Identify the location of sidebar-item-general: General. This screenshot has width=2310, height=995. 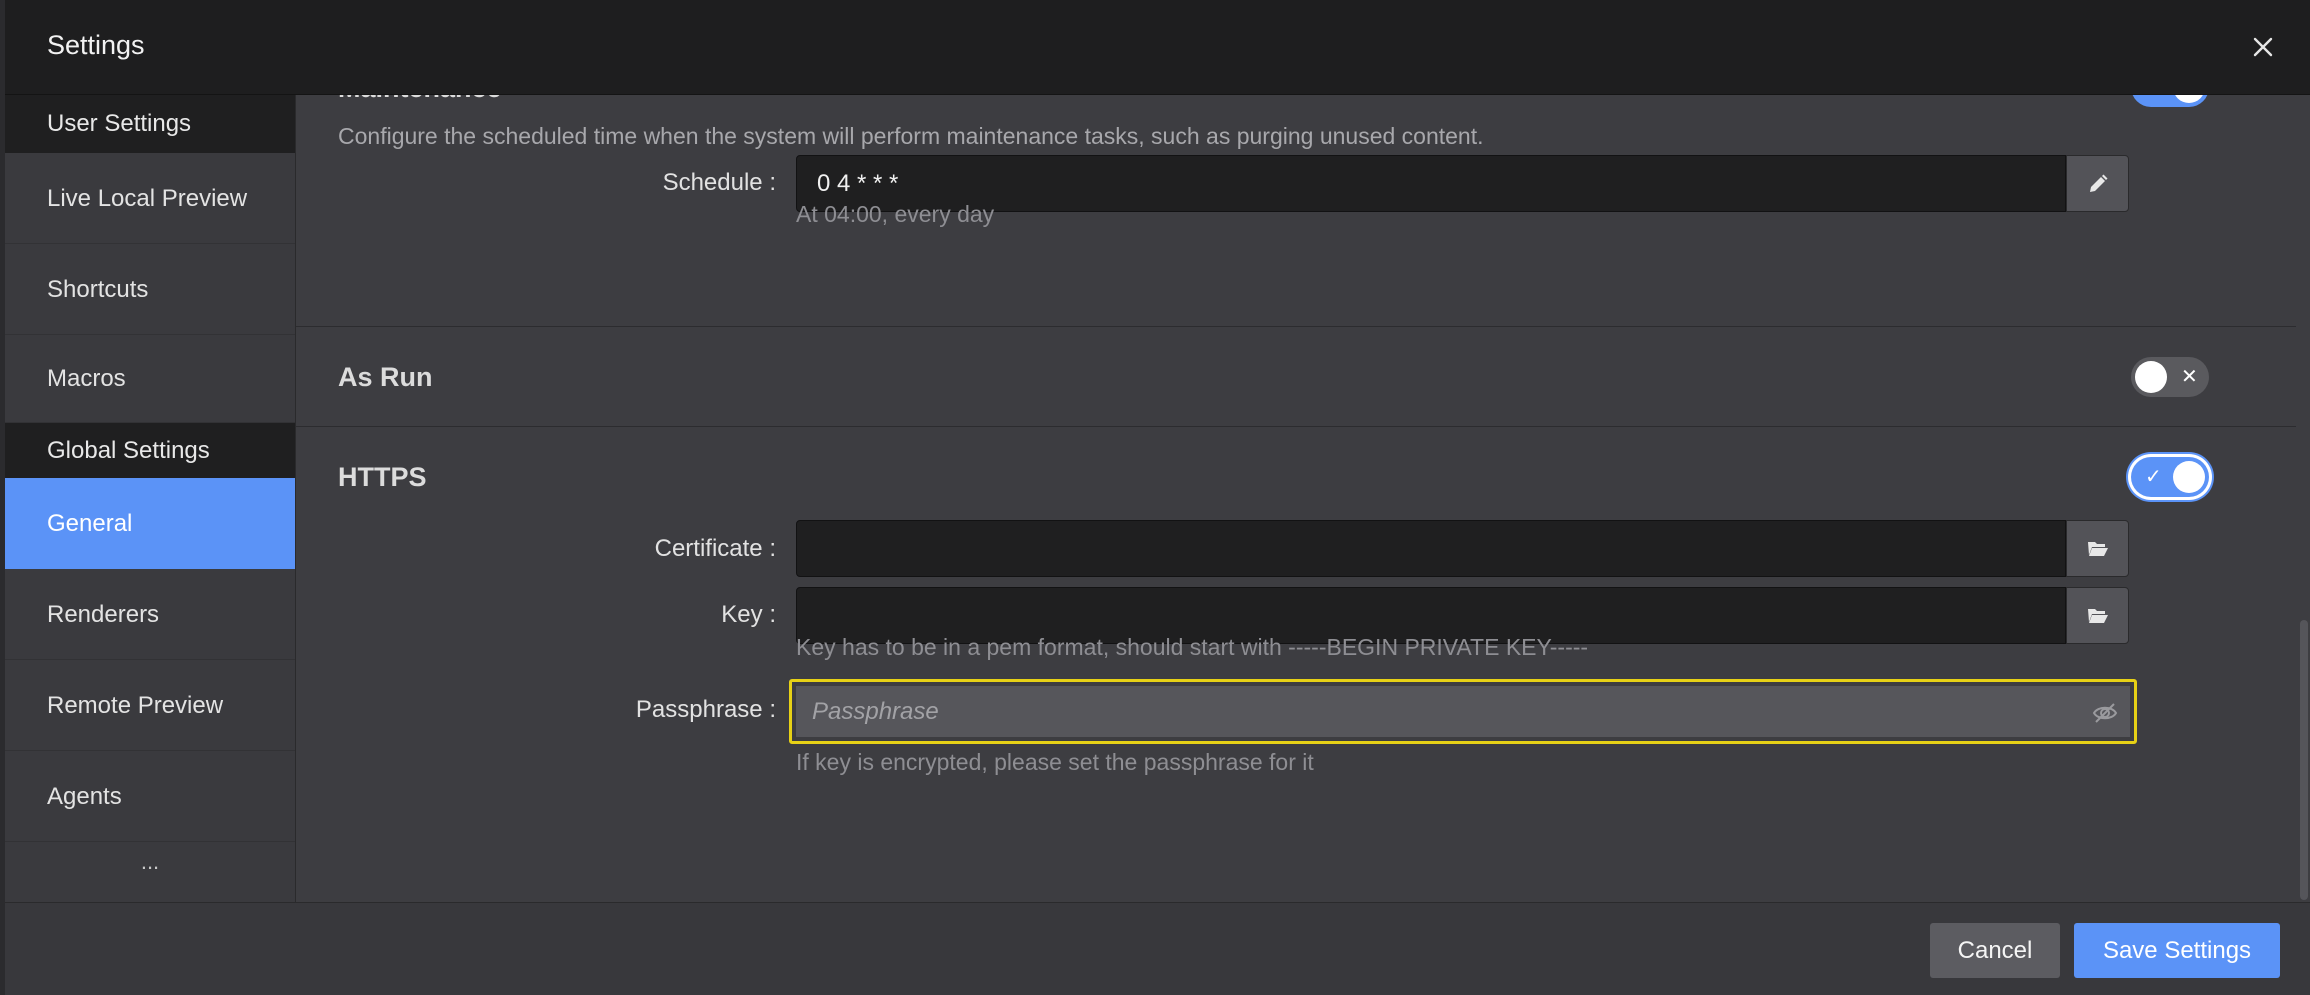
(150, 523).